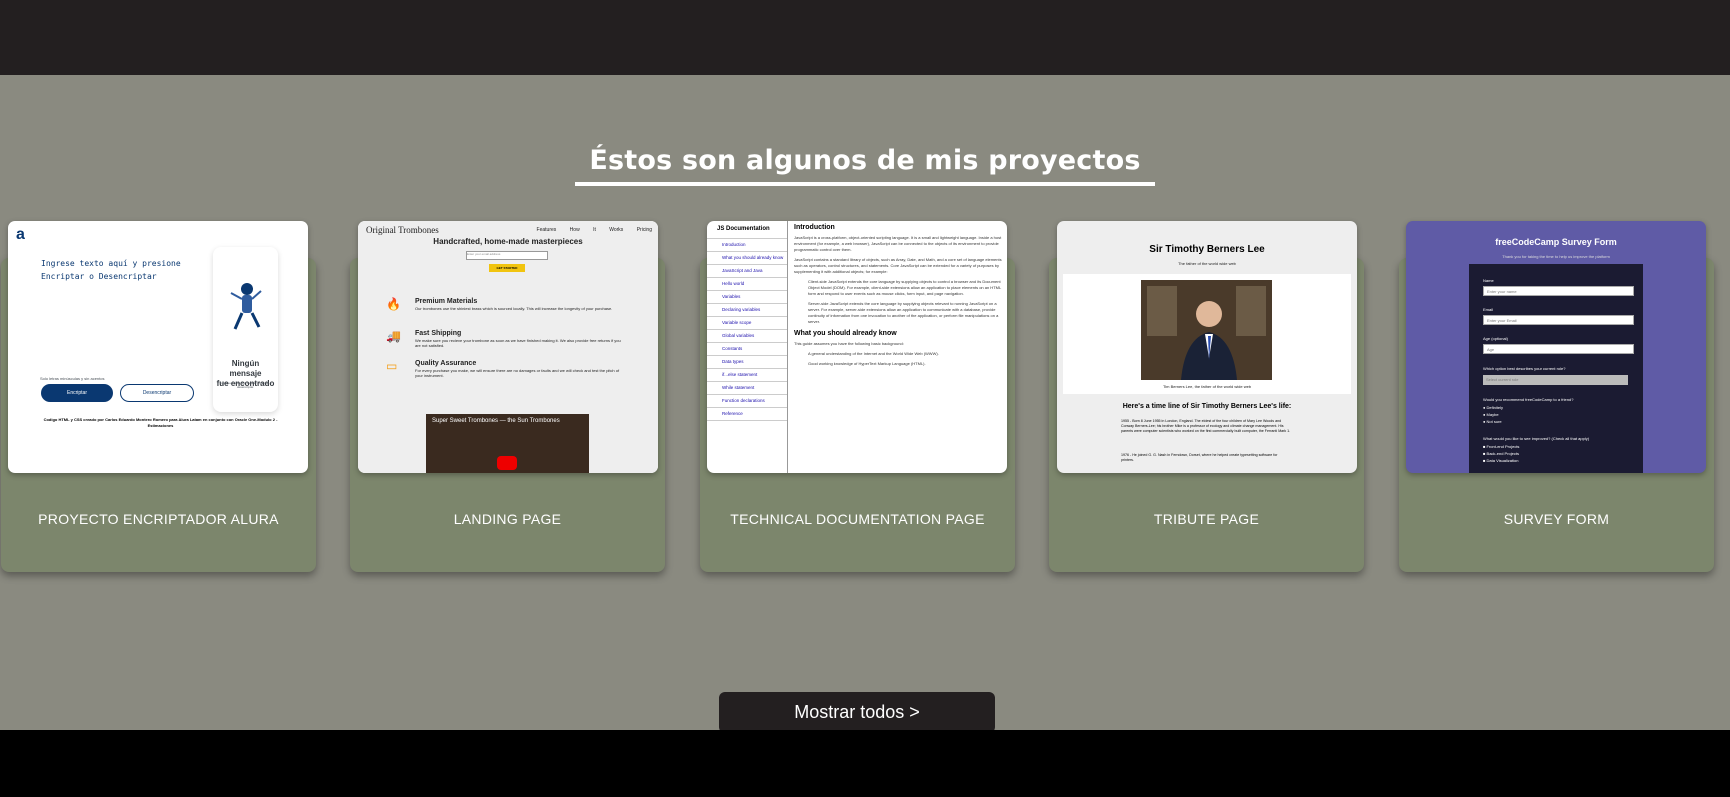  What do you see at coordinates (507, 463) in the screenshot?
I see `youtube-play-icon` at bounding box center [507, 463].